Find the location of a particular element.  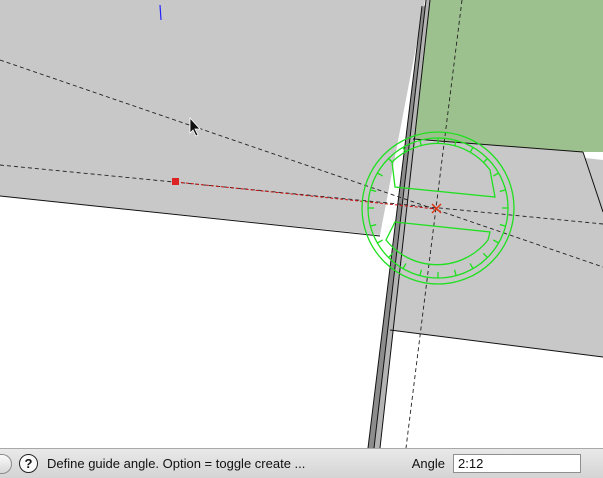

protractor-tick is located at coordinates (380, 241).